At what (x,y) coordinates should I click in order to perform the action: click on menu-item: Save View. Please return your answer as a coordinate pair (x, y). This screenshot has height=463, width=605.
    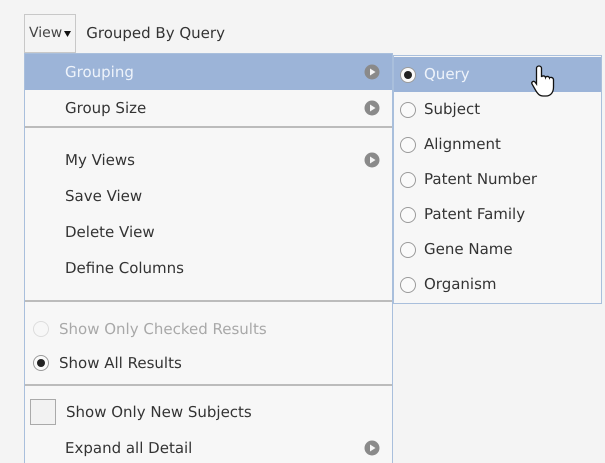
    Looking at the image, I should click on (208, 196).